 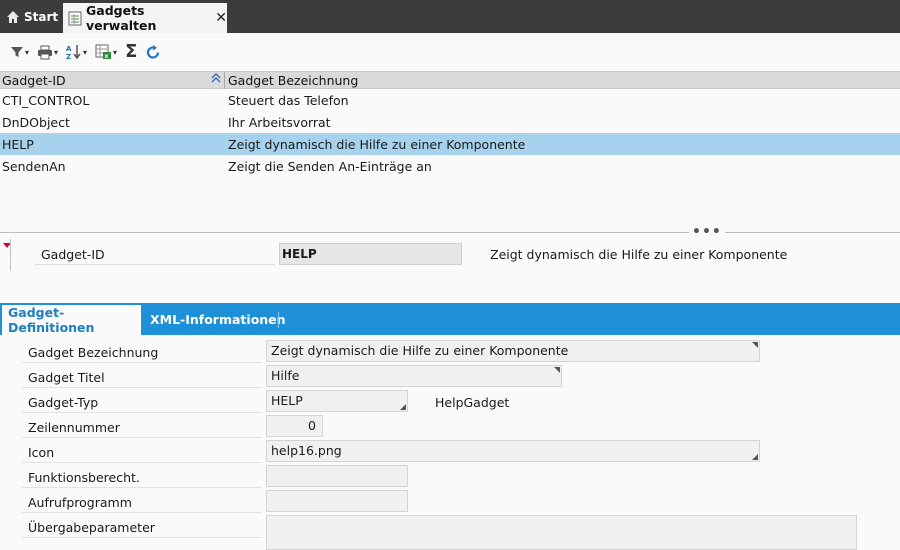 What do you see at coordinates (472, 402) in the screenshot?
I see `gadget-typ-class: HelpGadget` at bounding box center [472, 402].